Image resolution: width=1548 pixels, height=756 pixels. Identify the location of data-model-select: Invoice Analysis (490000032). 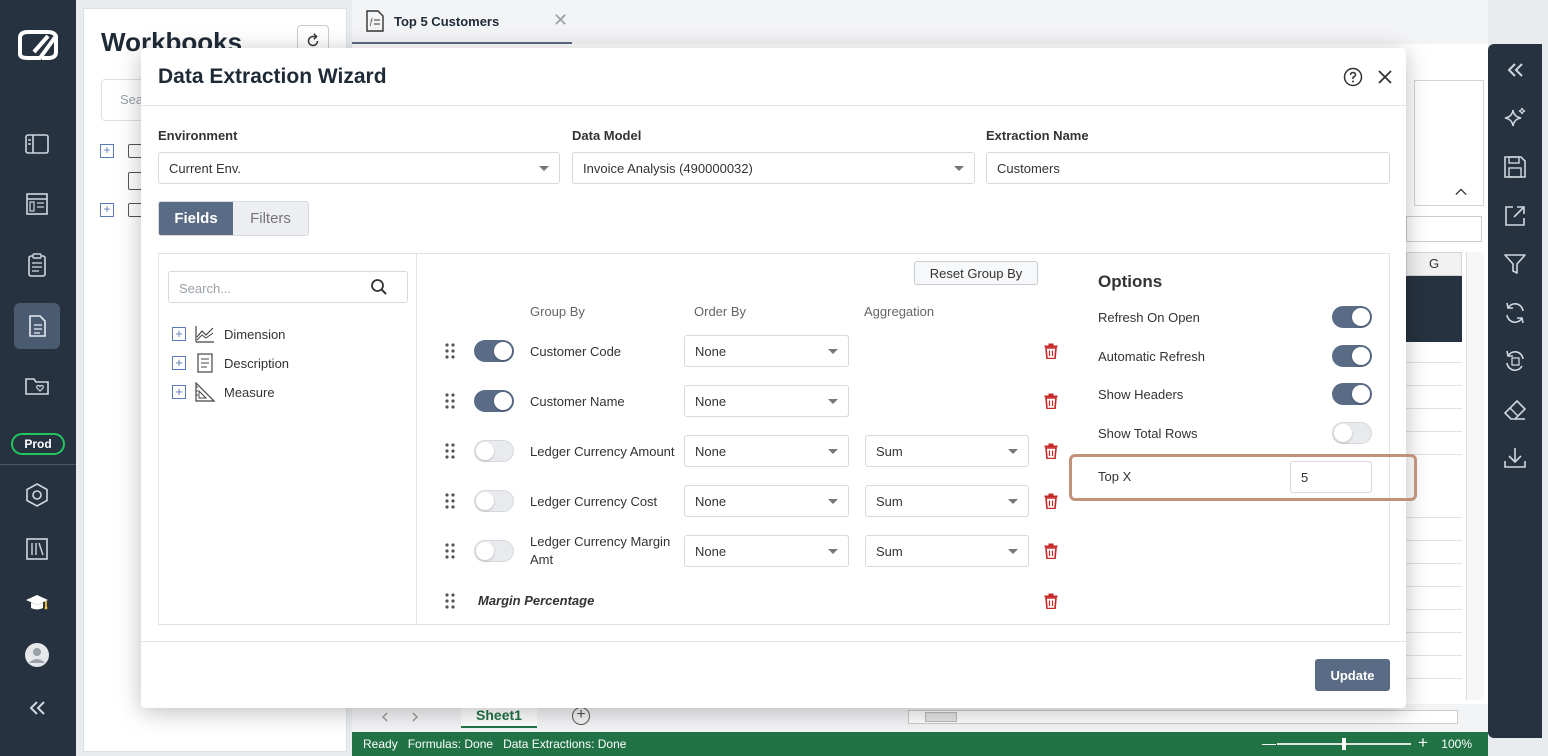
(773, 168).